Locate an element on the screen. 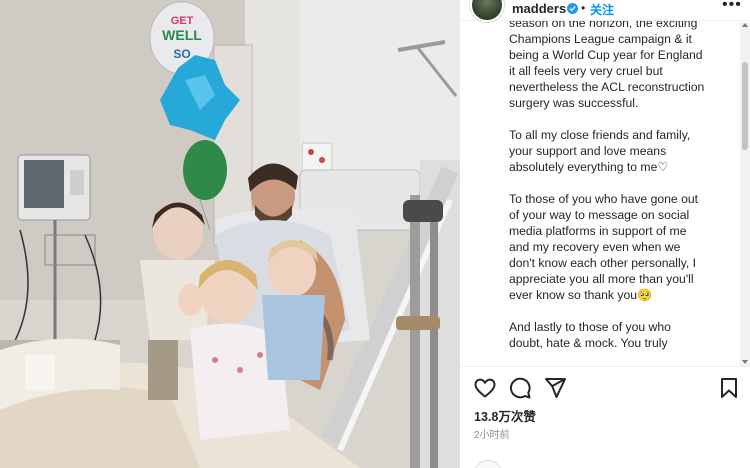  paper-plane-icon is located at coordinates (555, 388).